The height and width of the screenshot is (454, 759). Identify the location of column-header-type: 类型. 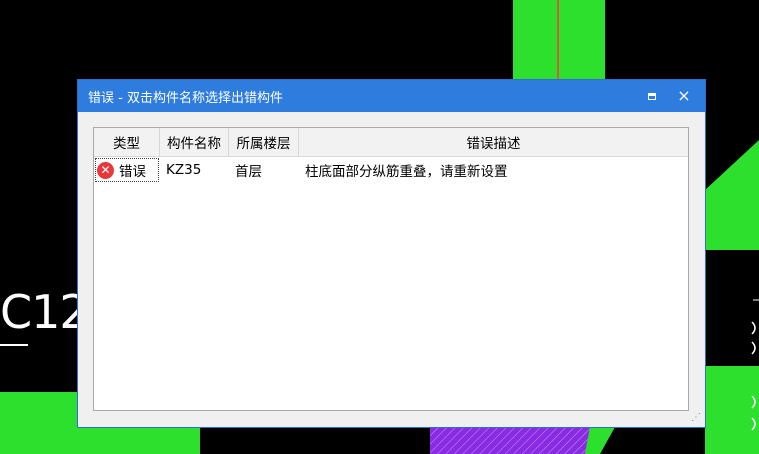
(127, 142).